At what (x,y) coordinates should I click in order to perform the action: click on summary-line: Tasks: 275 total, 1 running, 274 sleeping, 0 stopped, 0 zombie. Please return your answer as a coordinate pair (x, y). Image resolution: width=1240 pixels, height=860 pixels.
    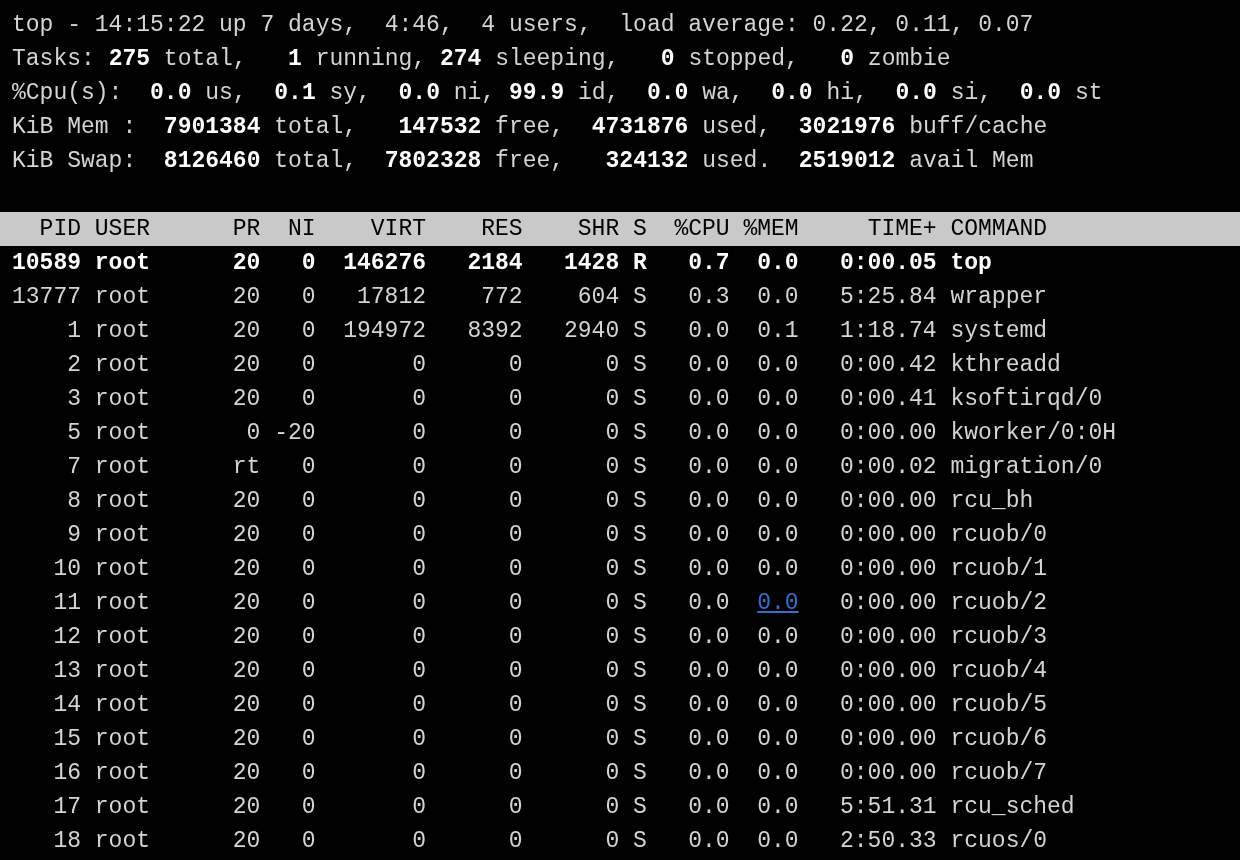
    Looking at the image, I should click on (481, 59).